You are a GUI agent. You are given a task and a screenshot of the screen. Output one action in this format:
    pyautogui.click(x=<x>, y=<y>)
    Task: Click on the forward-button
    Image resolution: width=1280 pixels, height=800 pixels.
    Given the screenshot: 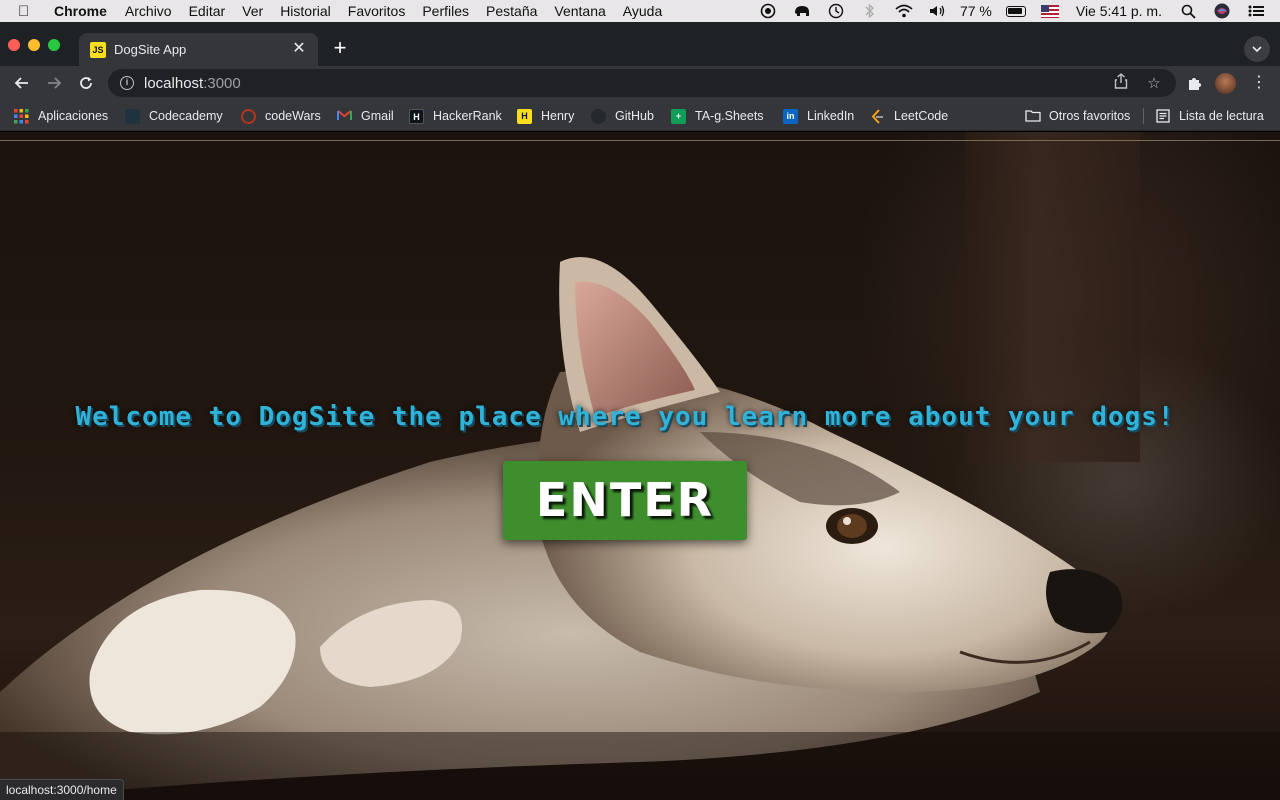 What is the action you would take?
    pyautogui.click(x=54, y=83)
    